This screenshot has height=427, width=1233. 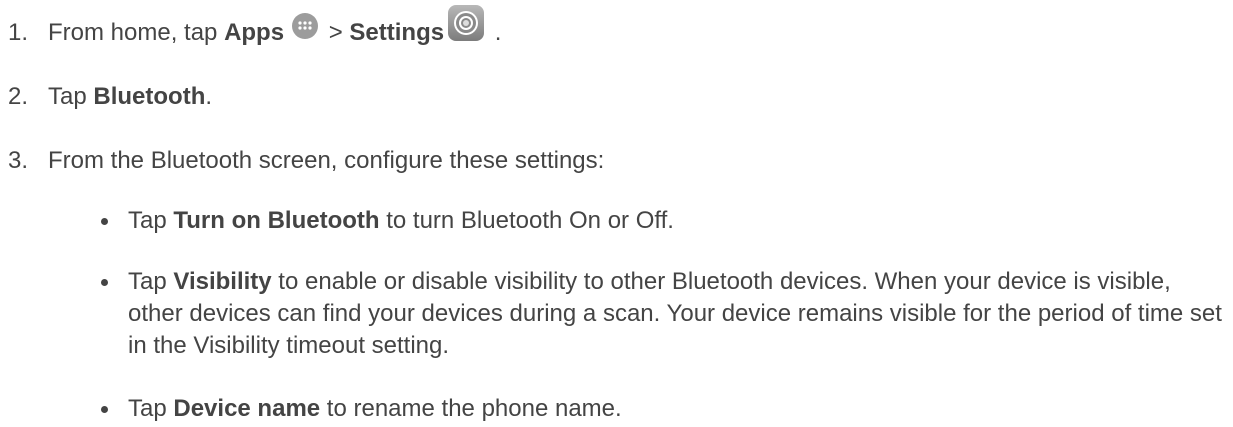 I want to click on step-number: 2., so click(x=18, y=96).